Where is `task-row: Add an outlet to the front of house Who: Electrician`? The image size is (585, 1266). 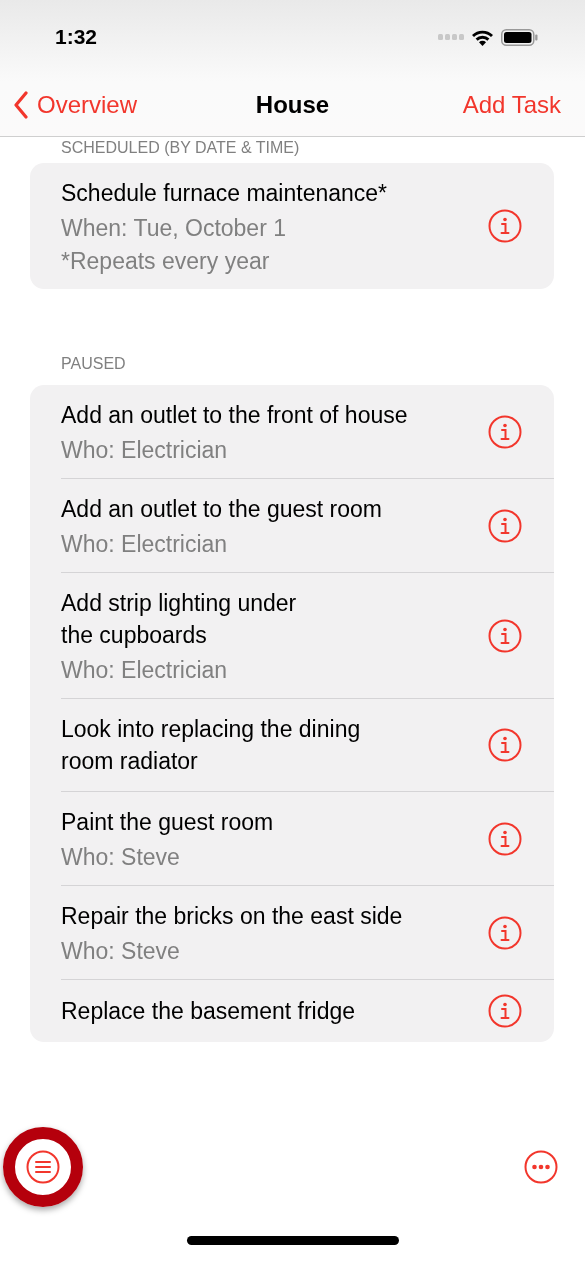 task-row: Add an outlet to the front of house Who: Electrician is located at coordinates (307, 431).